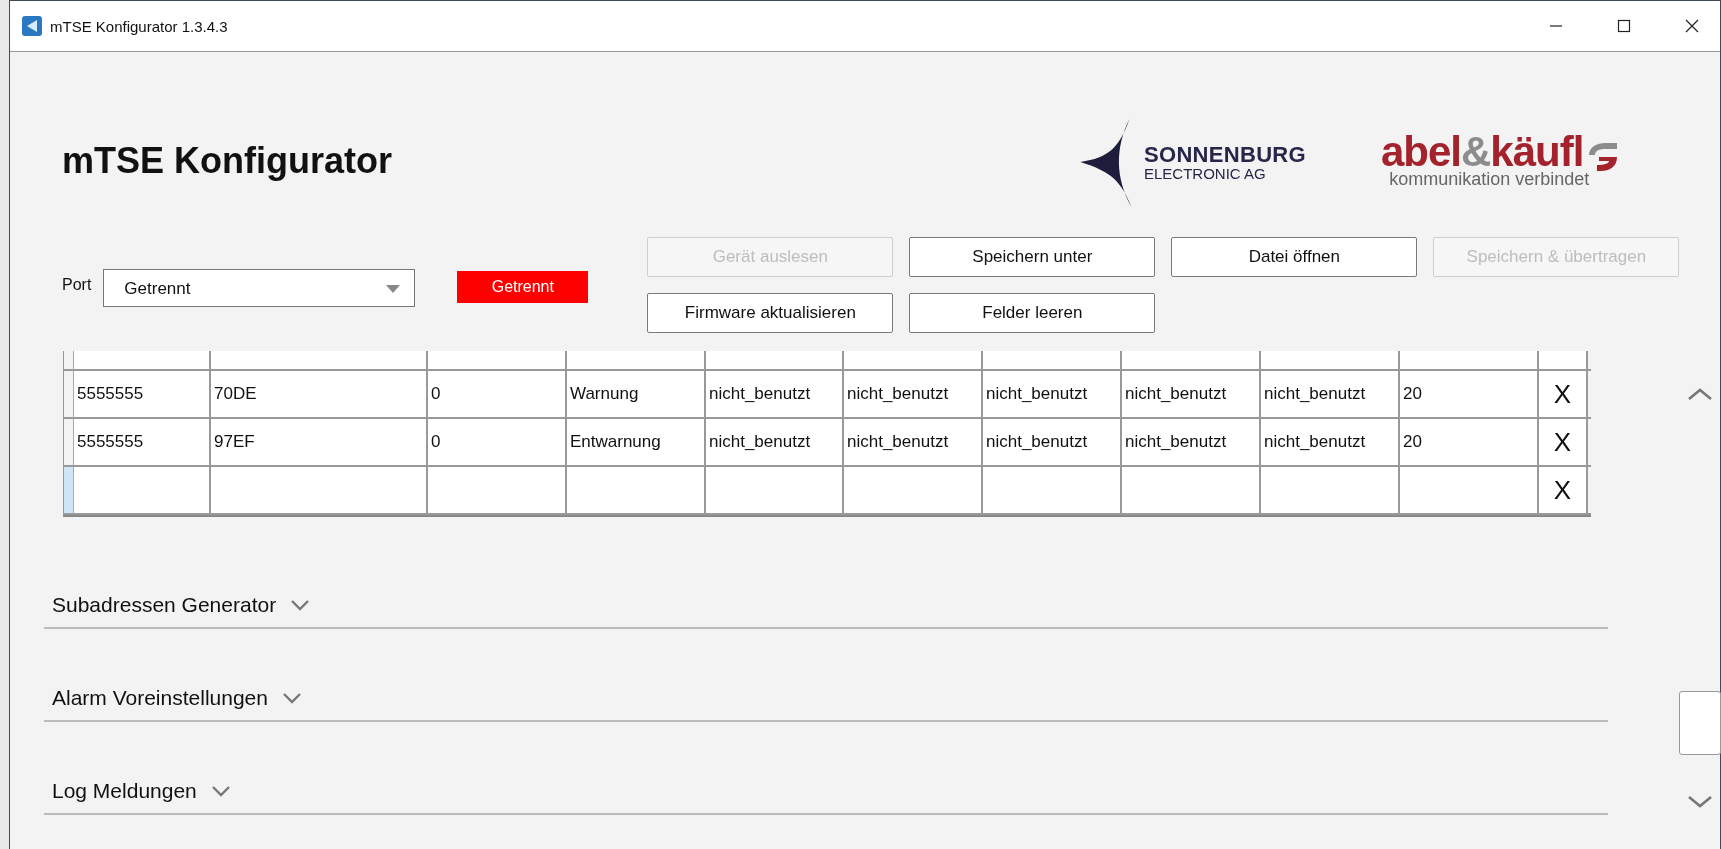  What do you see at coordinates (32, 26) in the screenshot?
I see `app-icon` at bounding box center [32, 26].